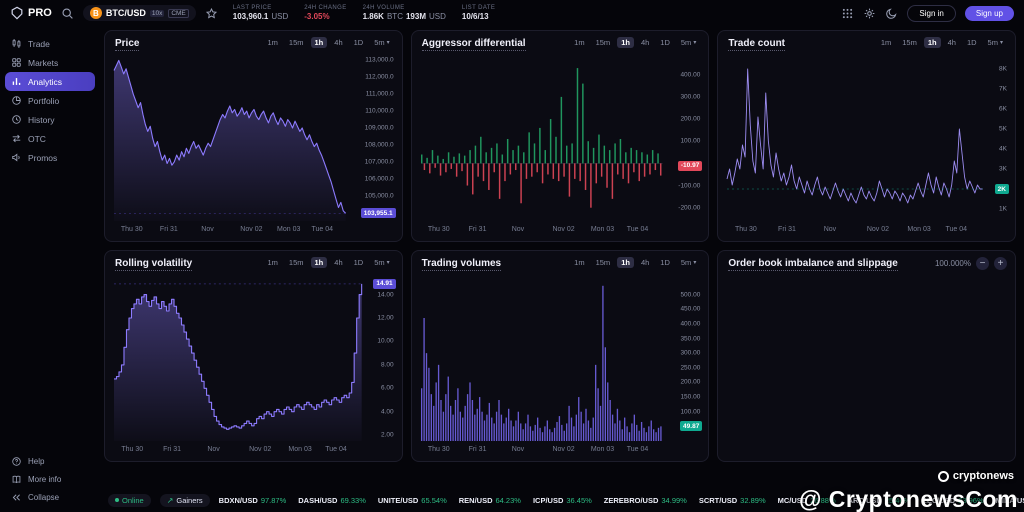 The height and width of the screenshot is (512, 1024). I want to click on header-stat-last-price: LAST PRICE 103,960.1 USD, so click(260, 13).